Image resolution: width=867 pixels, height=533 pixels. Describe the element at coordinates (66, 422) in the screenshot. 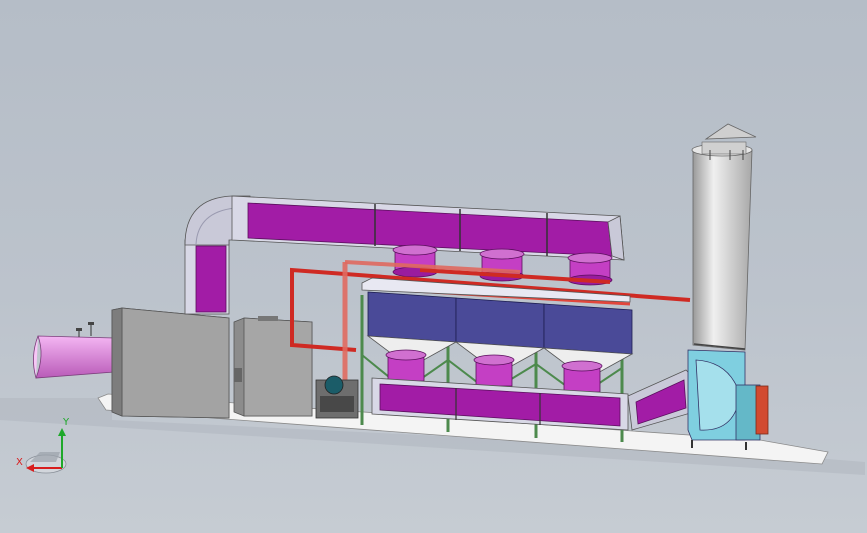

I see `axis-y-label: Y` at that location.